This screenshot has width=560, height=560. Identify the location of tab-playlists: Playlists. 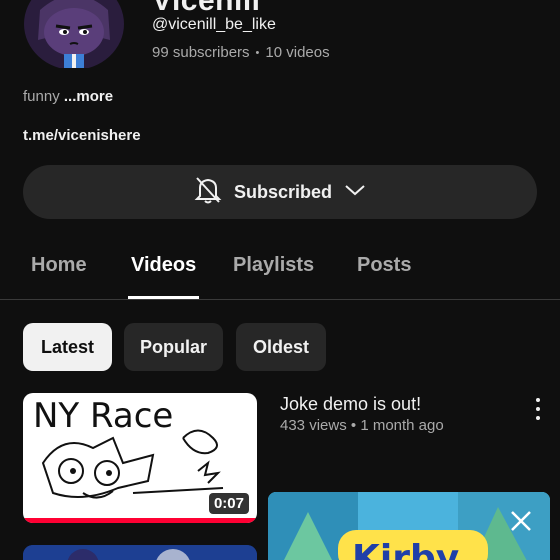
(273, 265).